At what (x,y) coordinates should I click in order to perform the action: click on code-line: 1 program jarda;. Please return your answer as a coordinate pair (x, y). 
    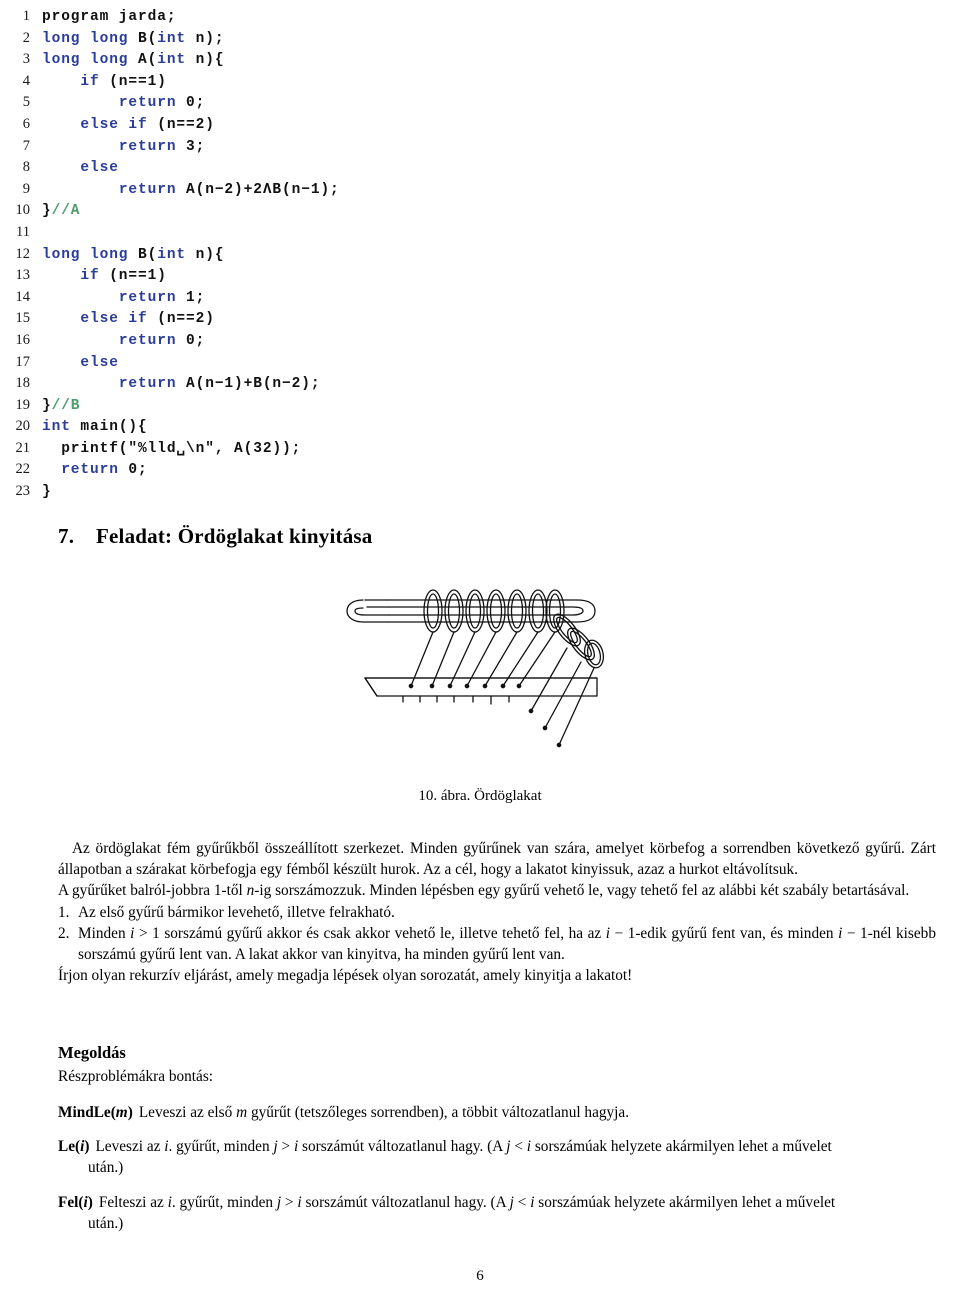
    Looking at the image, I should click on (480, 17).